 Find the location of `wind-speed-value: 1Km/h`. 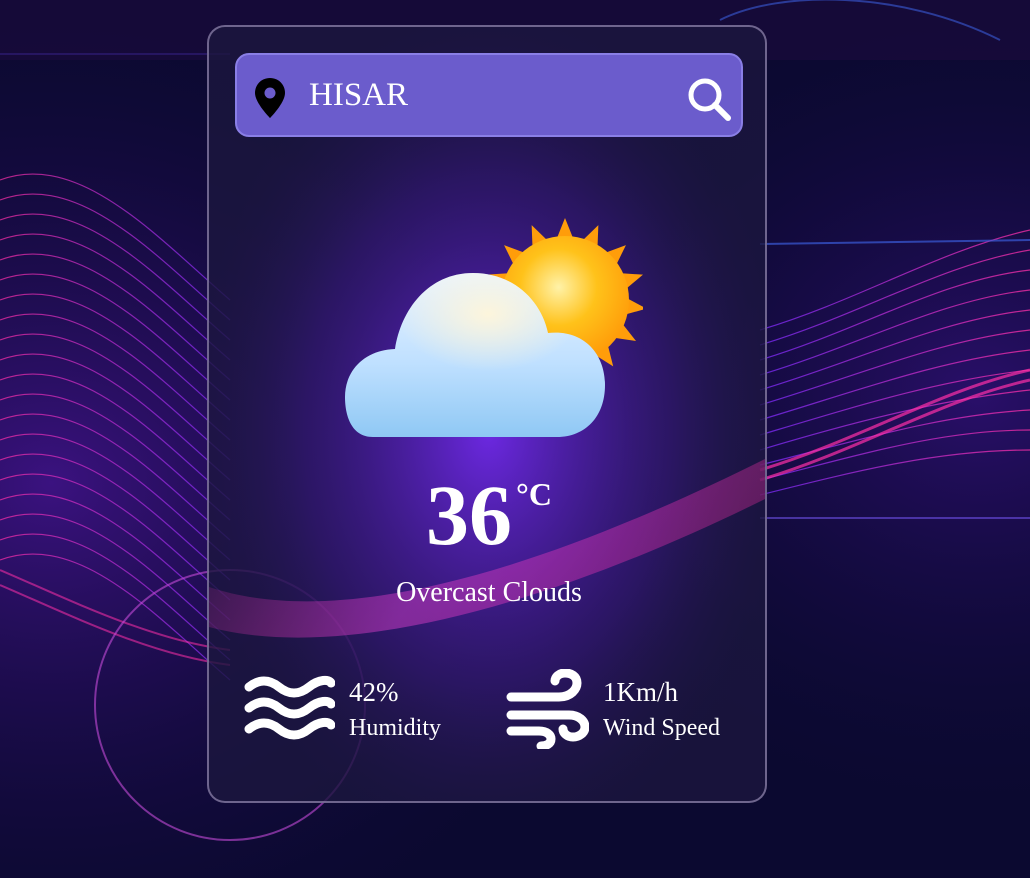

wind-speed-value: 1Km/h is located at coordinates (641, 692).